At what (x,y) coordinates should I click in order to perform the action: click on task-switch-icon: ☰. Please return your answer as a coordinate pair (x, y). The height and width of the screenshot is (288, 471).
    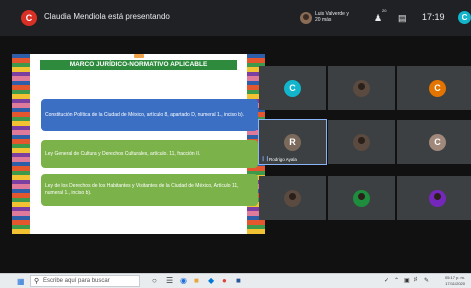
    Looking at the image, I should click on (169, 281).